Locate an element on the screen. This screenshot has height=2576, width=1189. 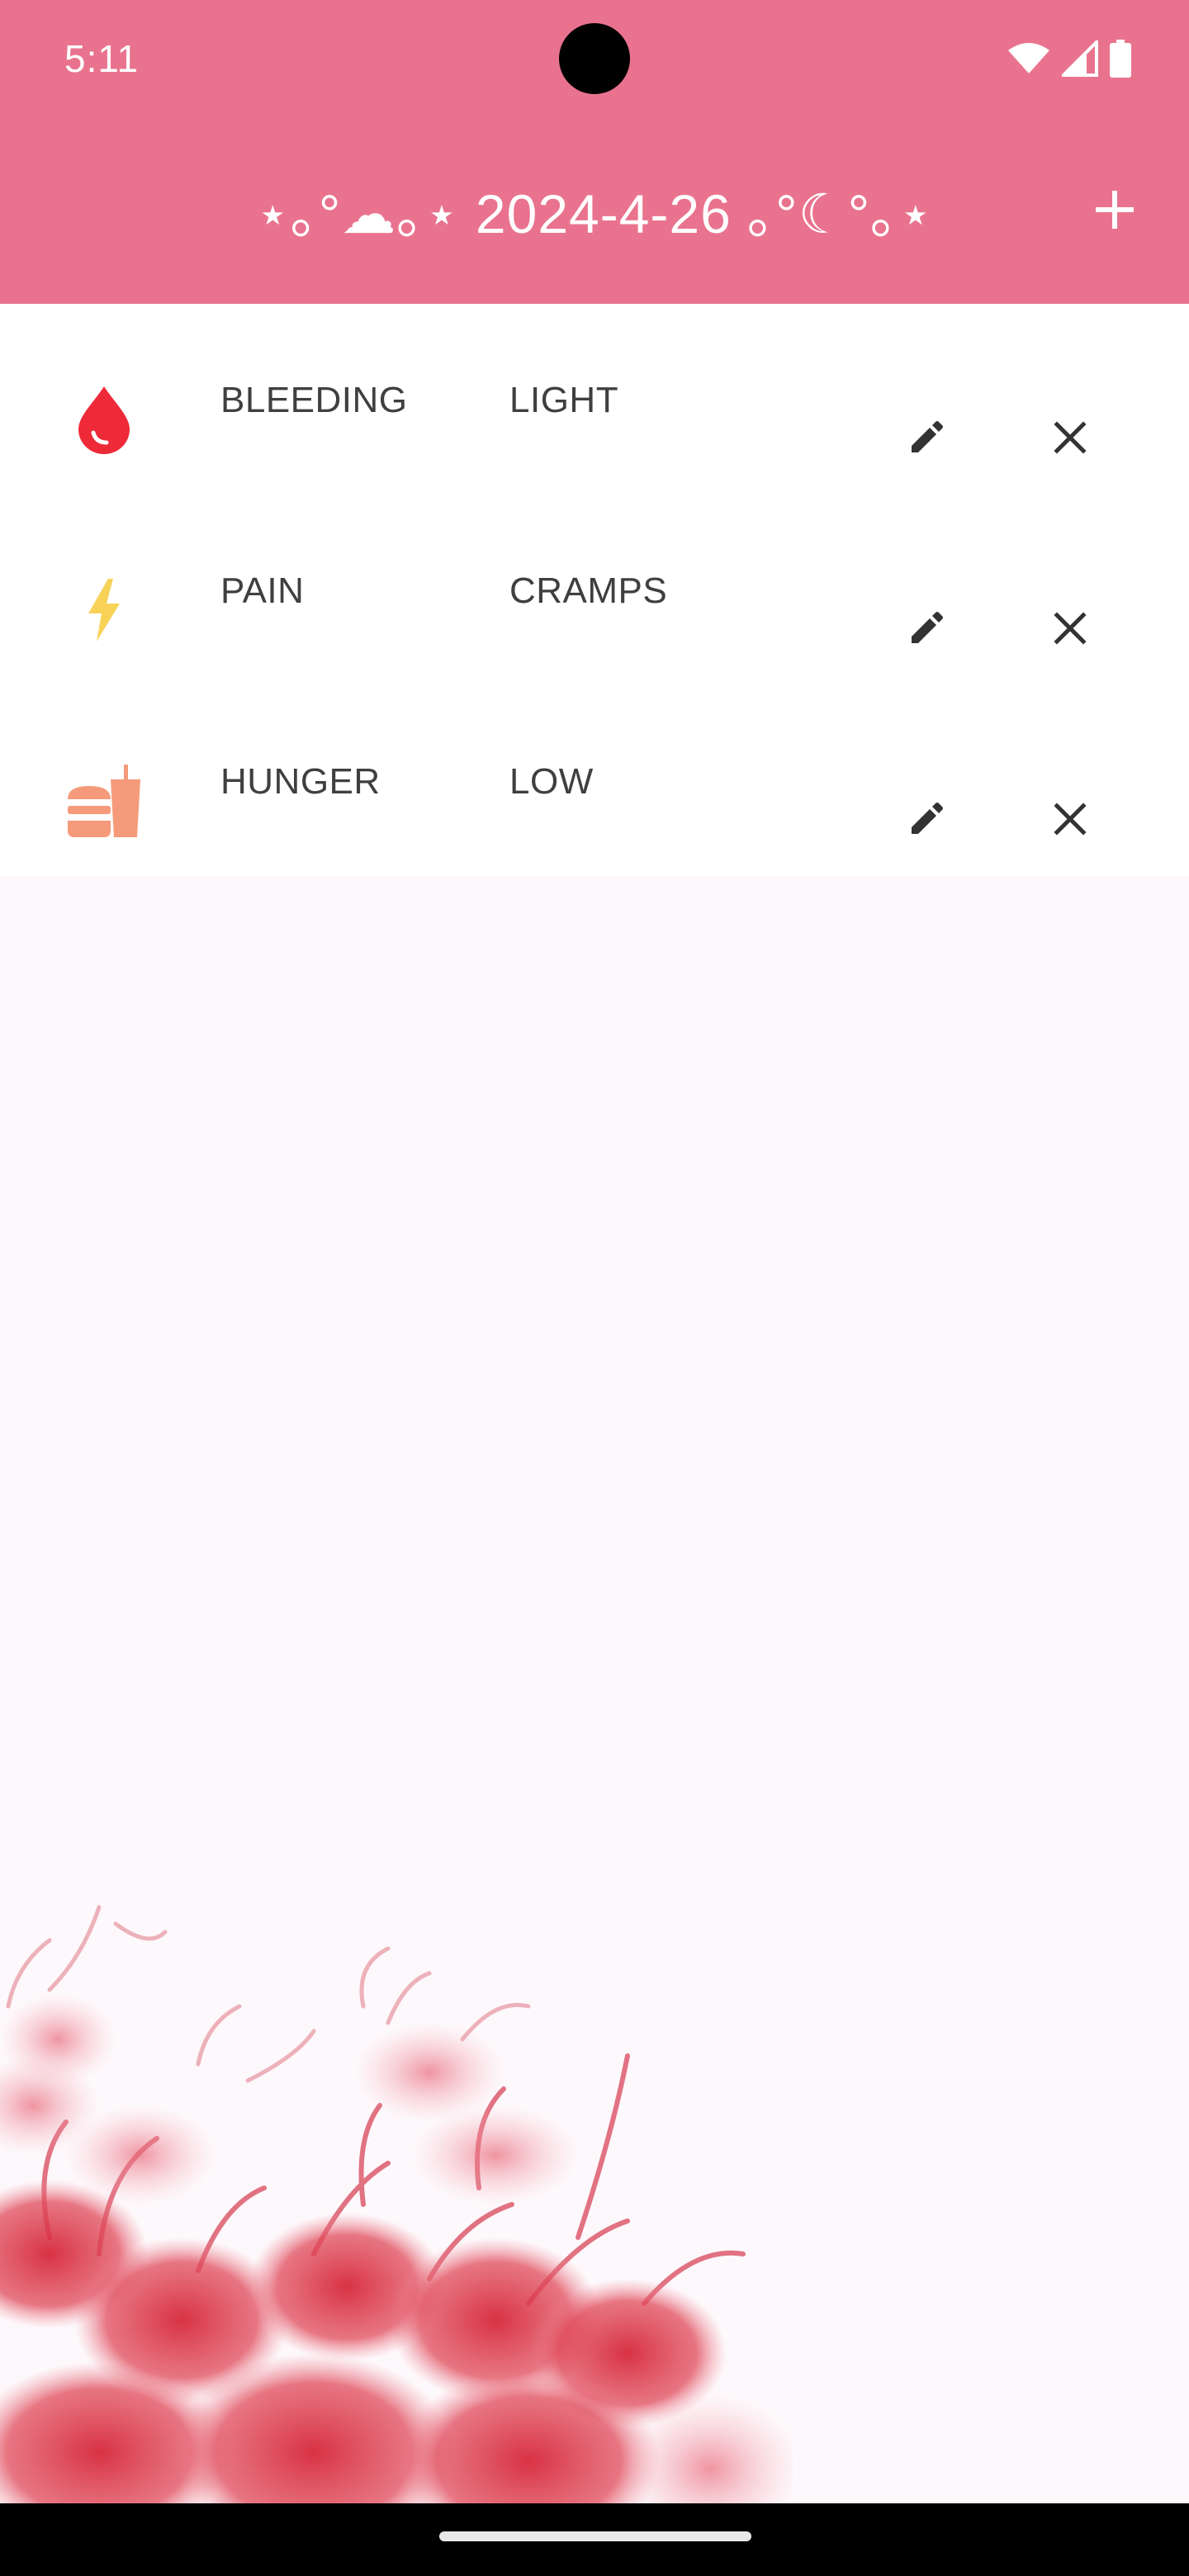
battery-icon is located at coordinates (1120, 59).